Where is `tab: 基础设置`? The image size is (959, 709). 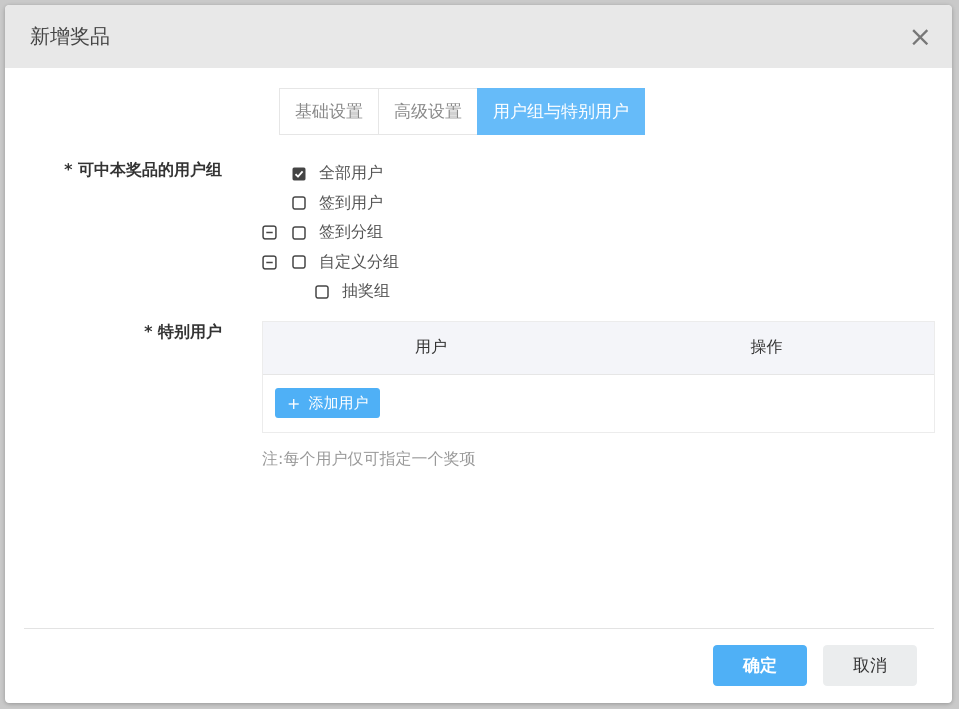 tab: 基础设置 is located at coordinates (329, 111).